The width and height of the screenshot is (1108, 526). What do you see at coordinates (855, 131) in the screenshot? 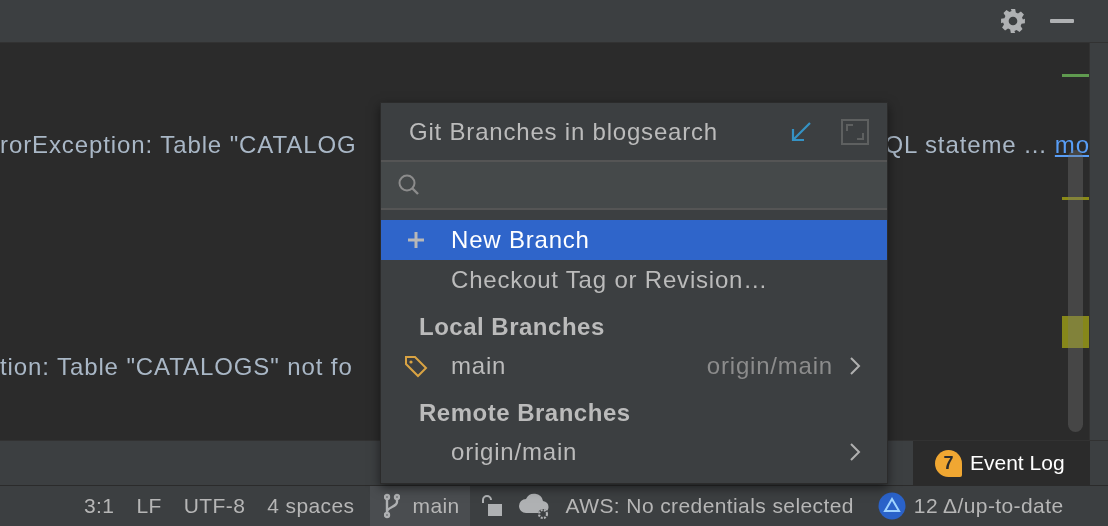
I see `resize-icon` at bounding box center [855, 131].